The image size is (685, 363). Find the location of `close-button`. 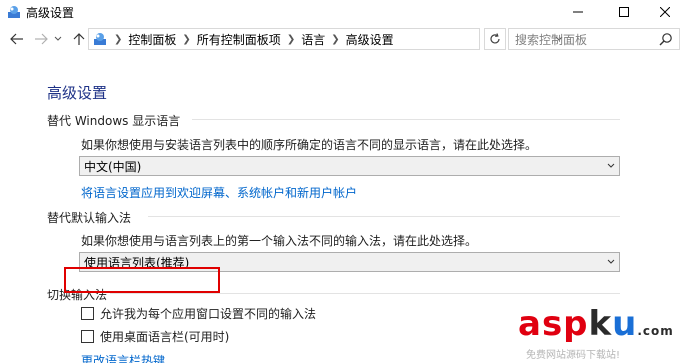

close-button is located at coordinates (665, 12).